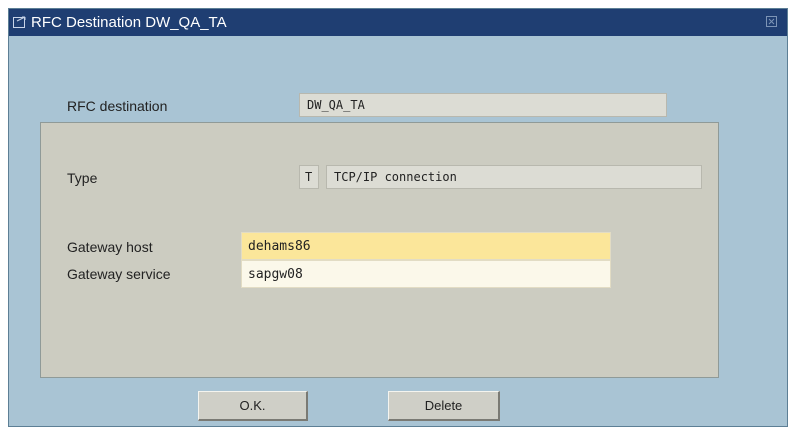 The width and height of the screenshot is (794, 431). Describe the element at coordinates (117, 106) in the screenshot. I see `rfc-destination-label: RFC destination` at that location.